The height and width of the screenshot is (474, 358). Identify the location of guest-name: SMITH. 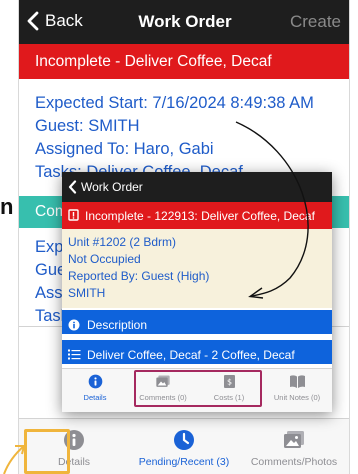
(87, 293).